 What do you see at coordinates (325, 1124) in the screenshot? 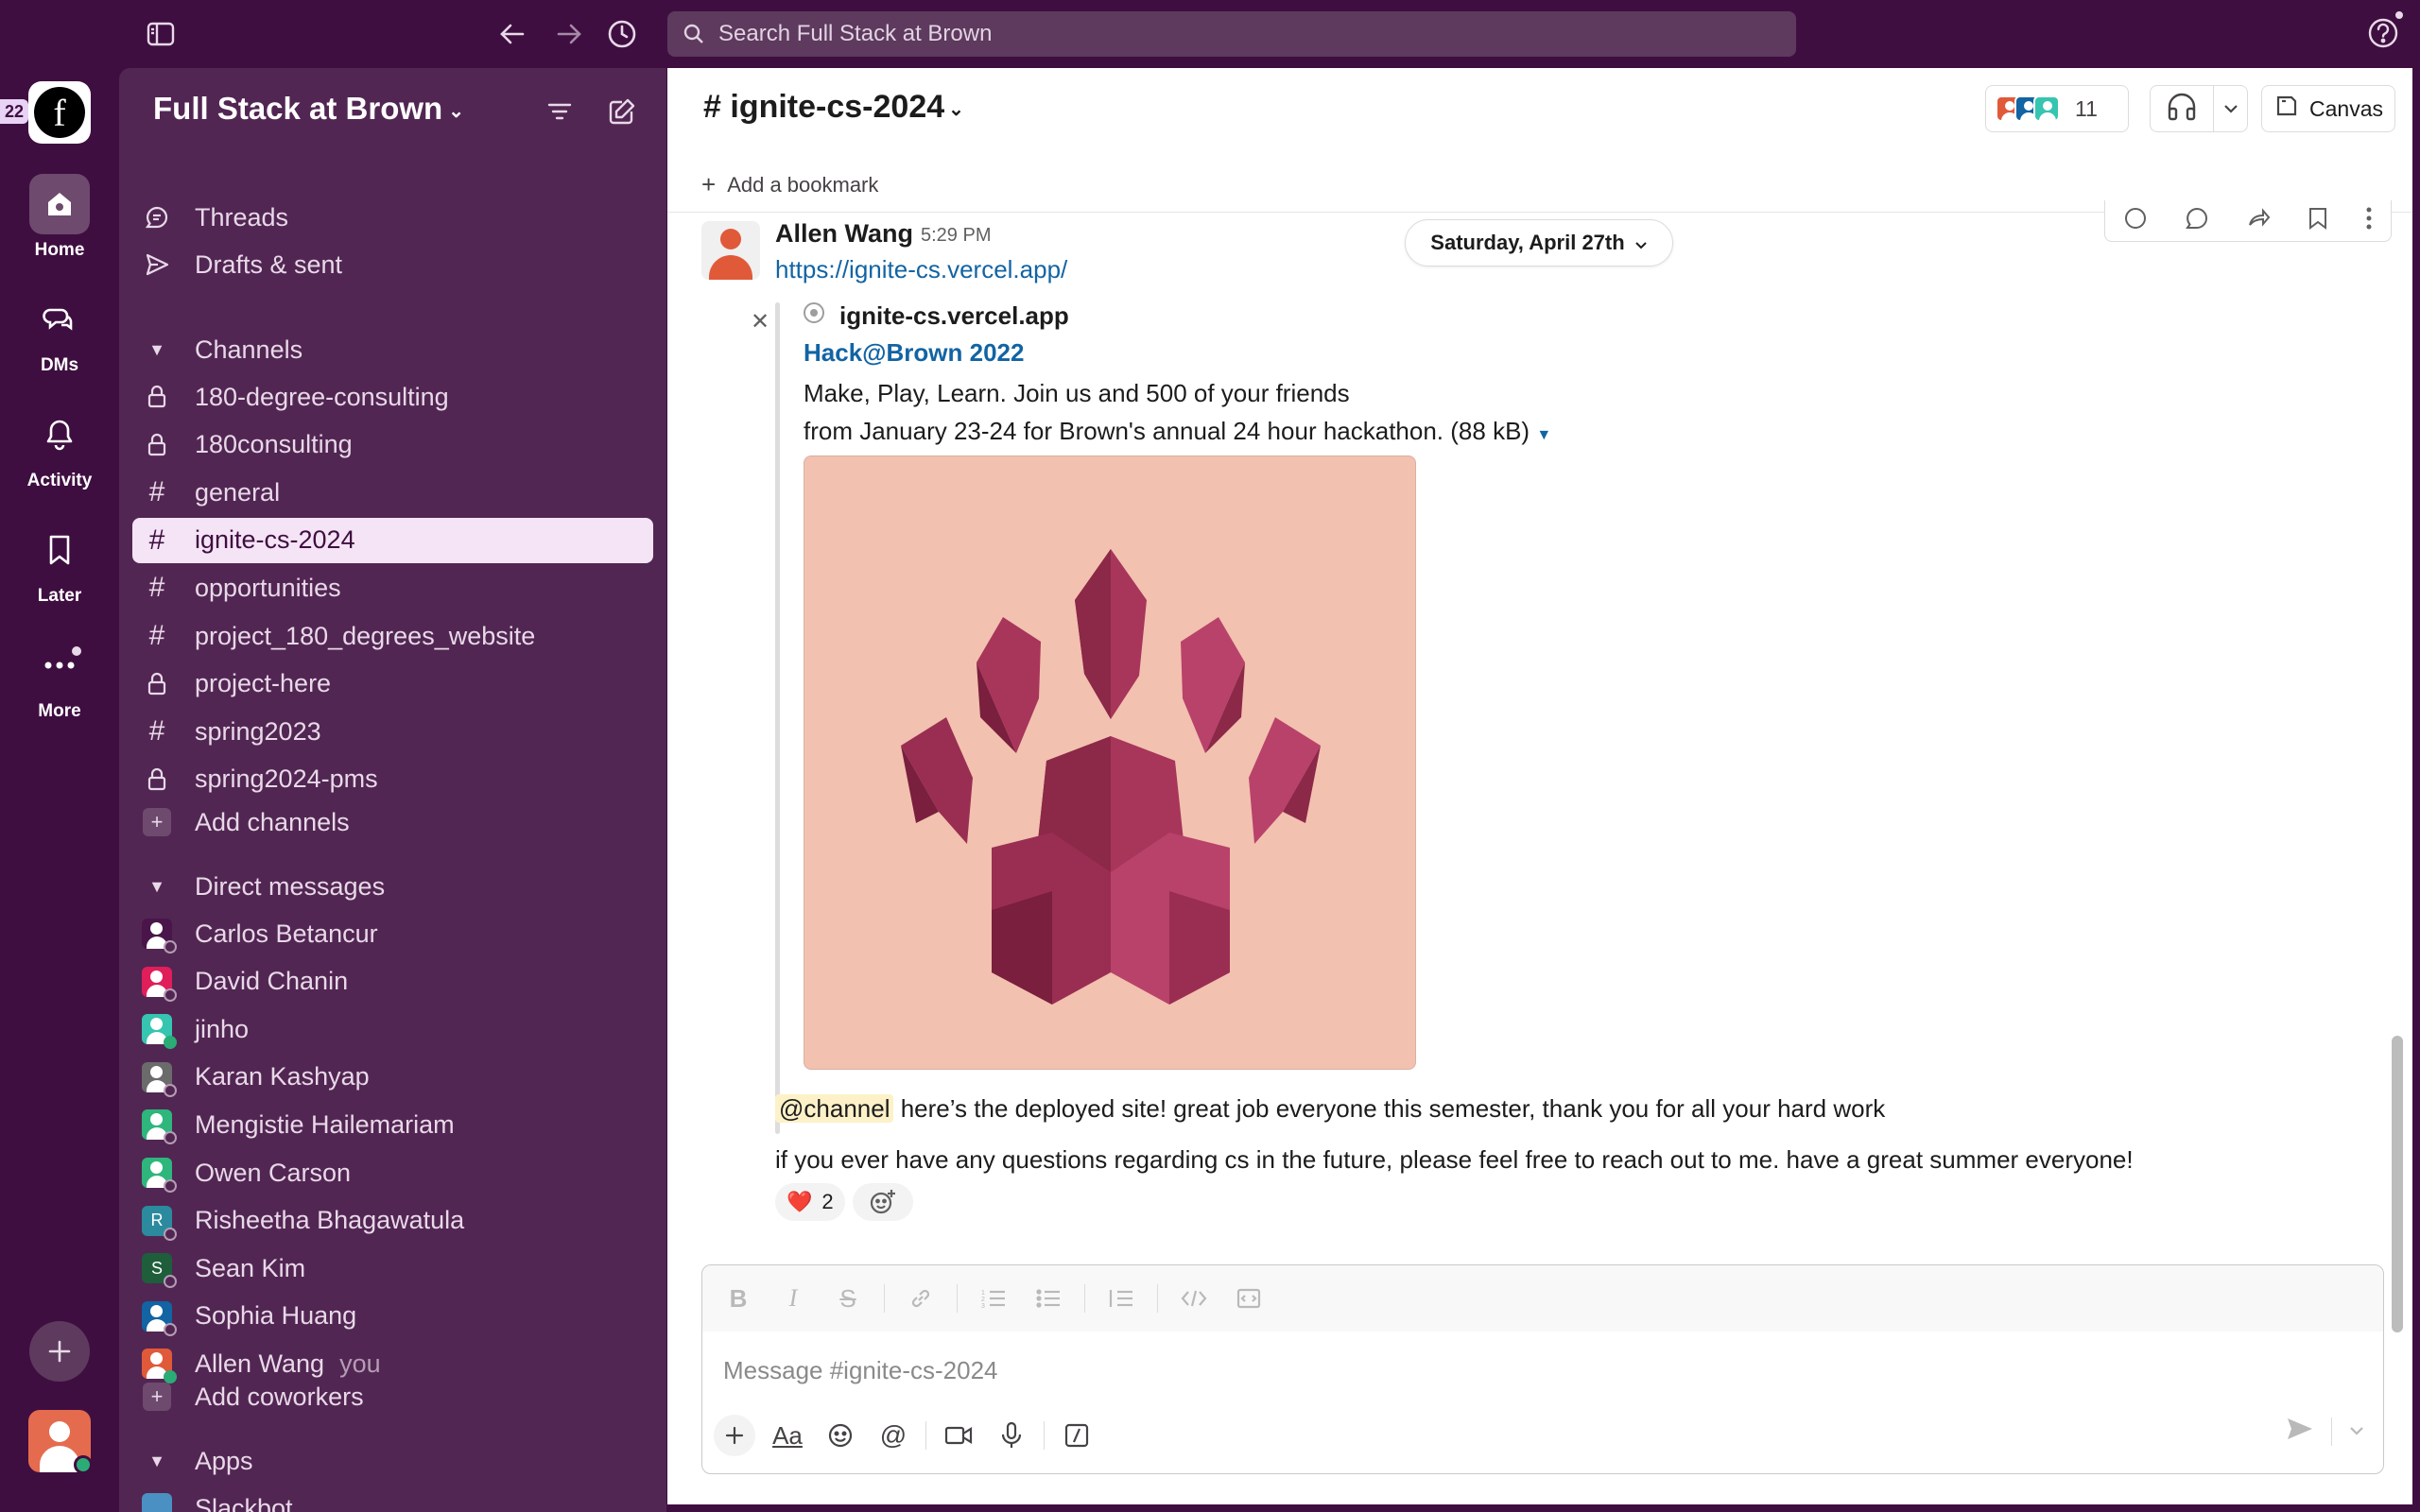
I see `dm-name: Mengistie Hailemariam` at bounding box center [325, 1124].